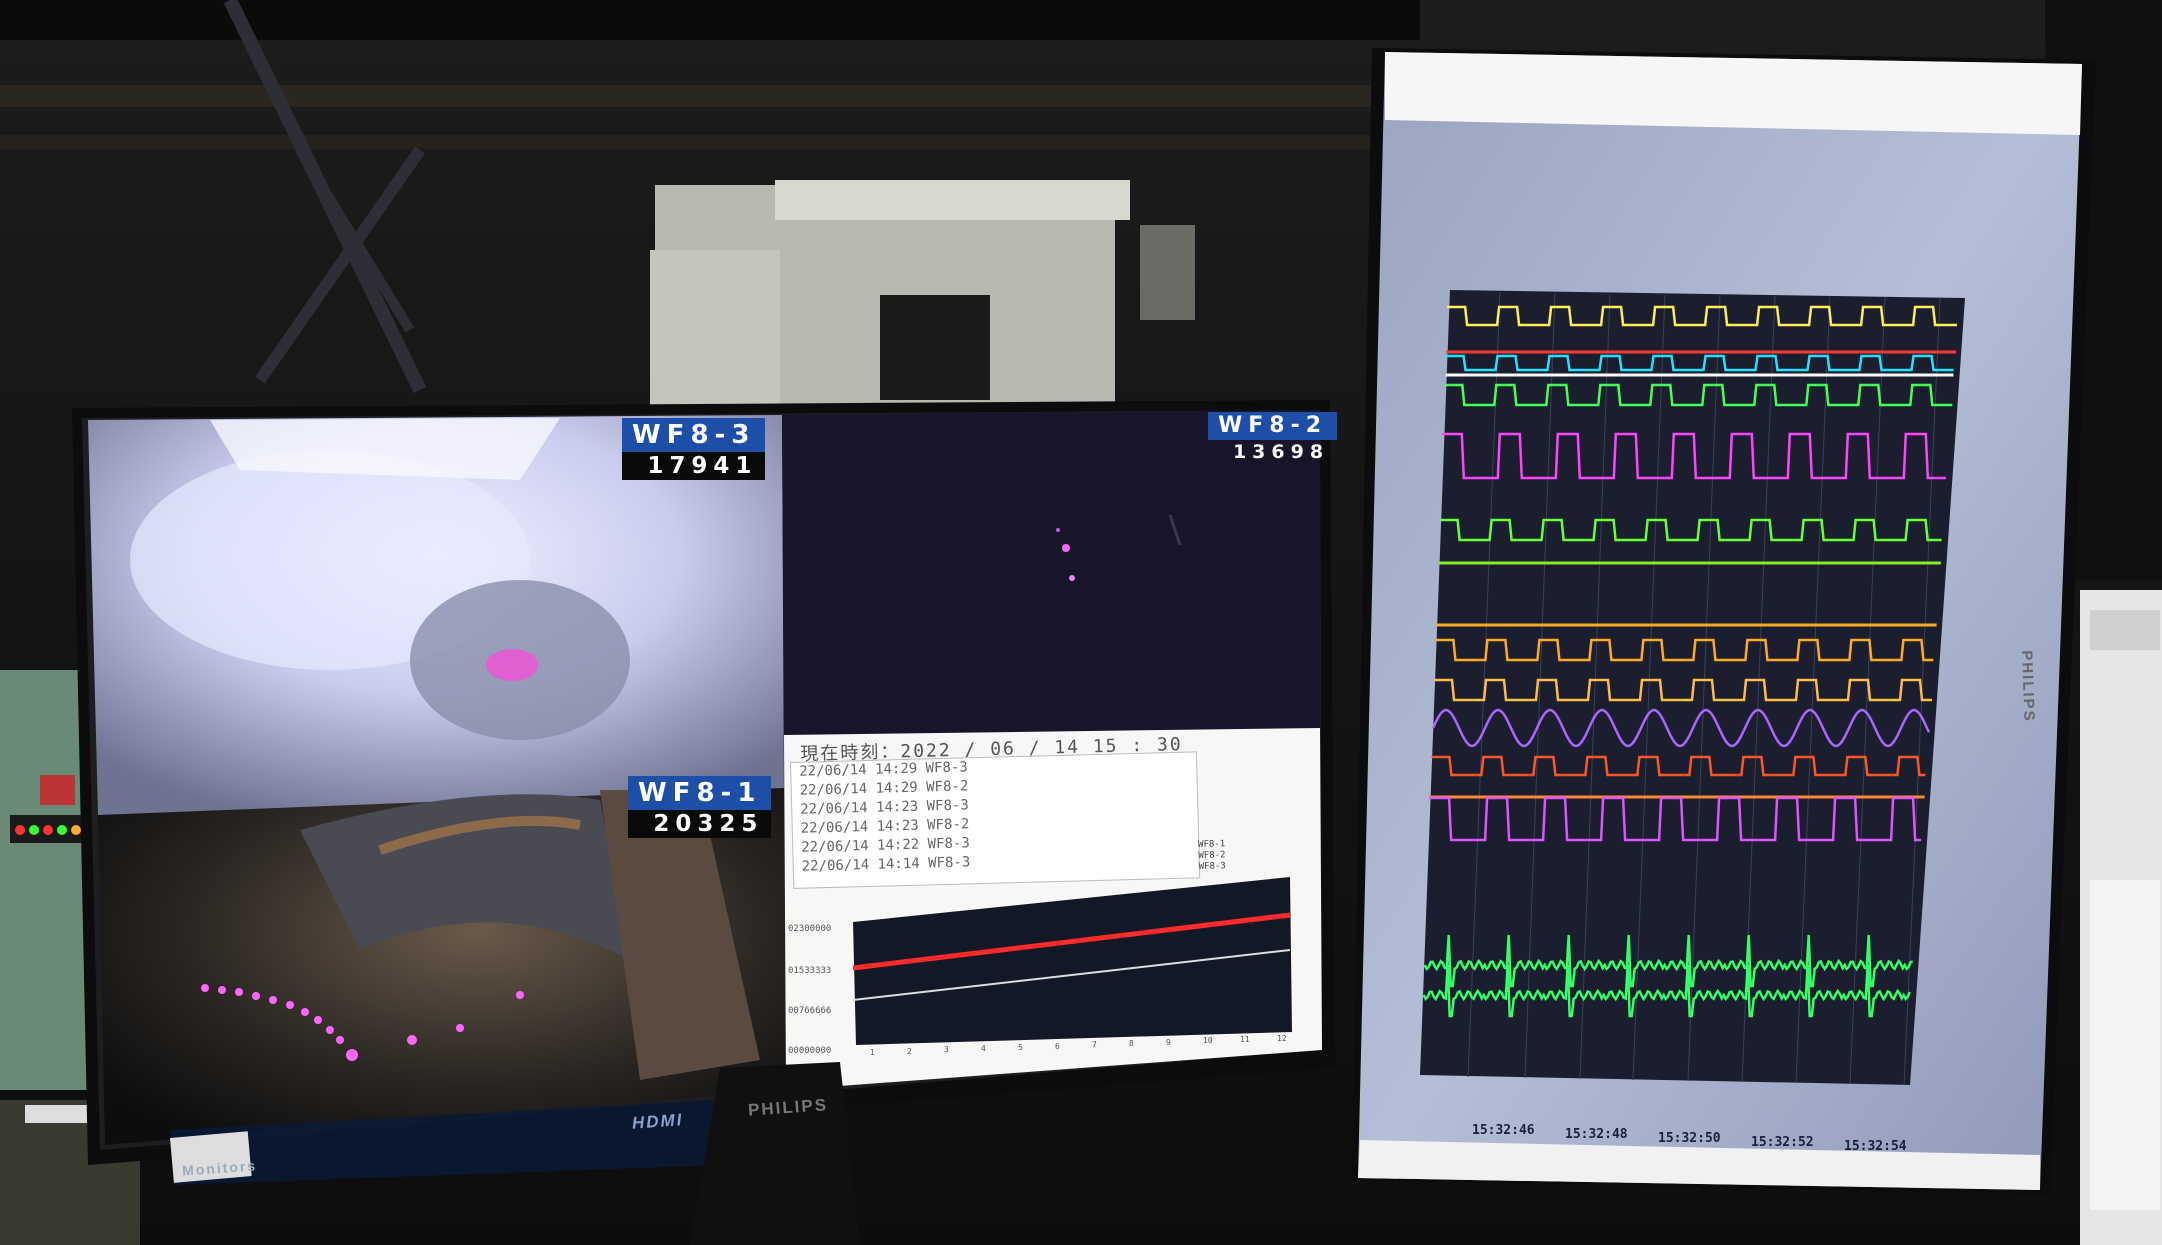 The image size is (2162, 1245). I want to click on x-tick: 7, so click(1094, 1045).